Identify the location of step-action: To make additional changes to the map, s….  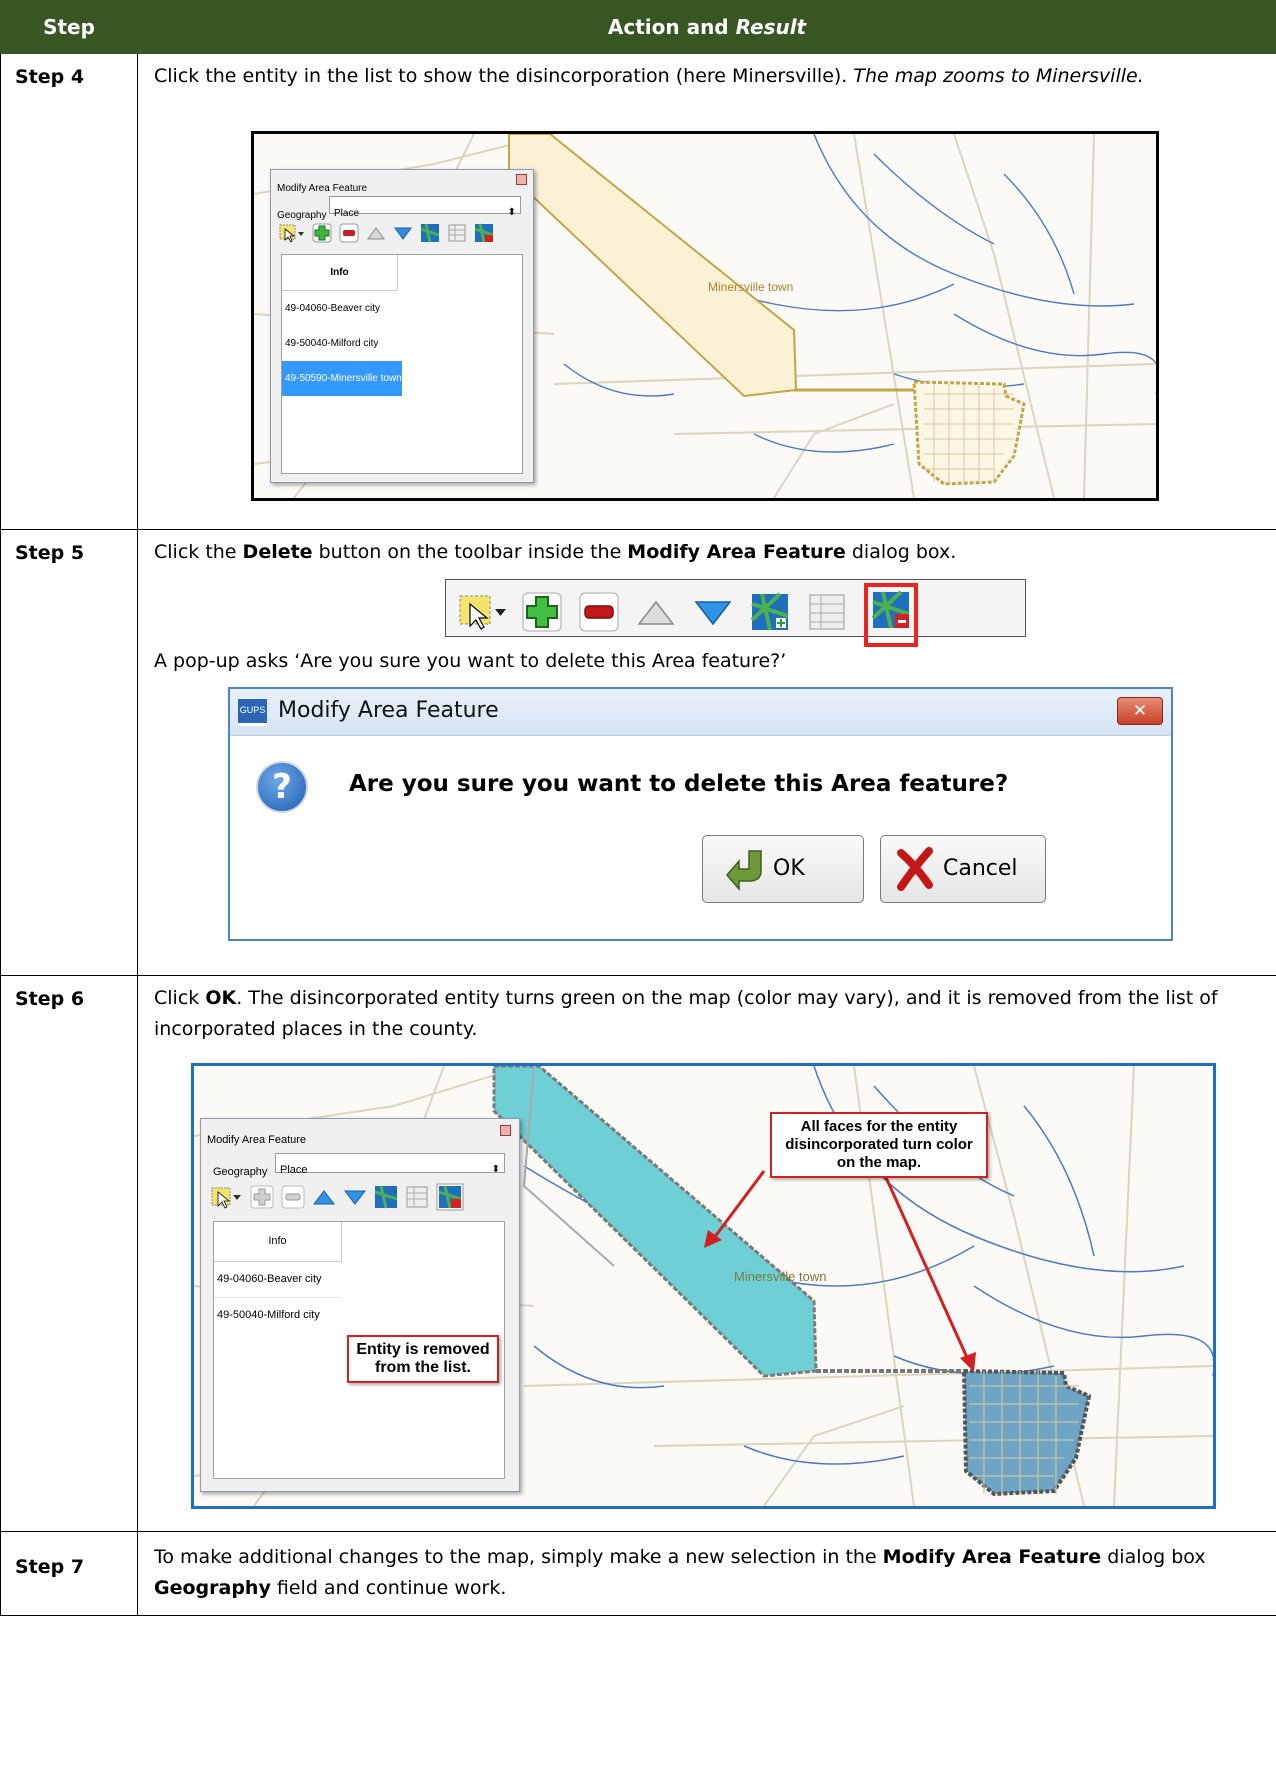
(706, 1573).